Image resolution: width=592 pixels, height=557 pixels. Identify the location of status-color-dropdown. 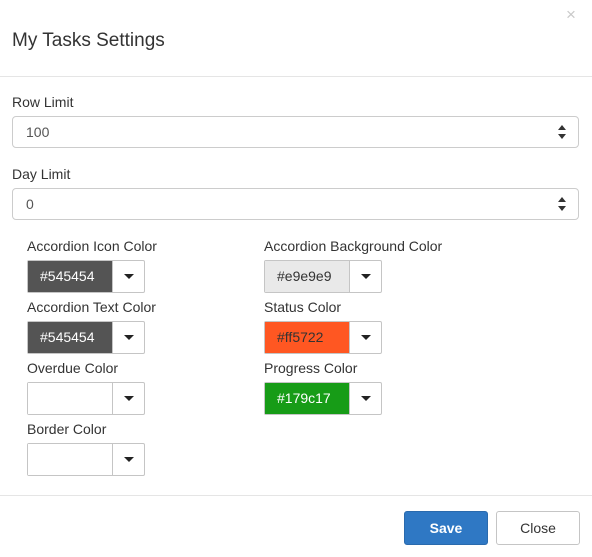
(365, 337).